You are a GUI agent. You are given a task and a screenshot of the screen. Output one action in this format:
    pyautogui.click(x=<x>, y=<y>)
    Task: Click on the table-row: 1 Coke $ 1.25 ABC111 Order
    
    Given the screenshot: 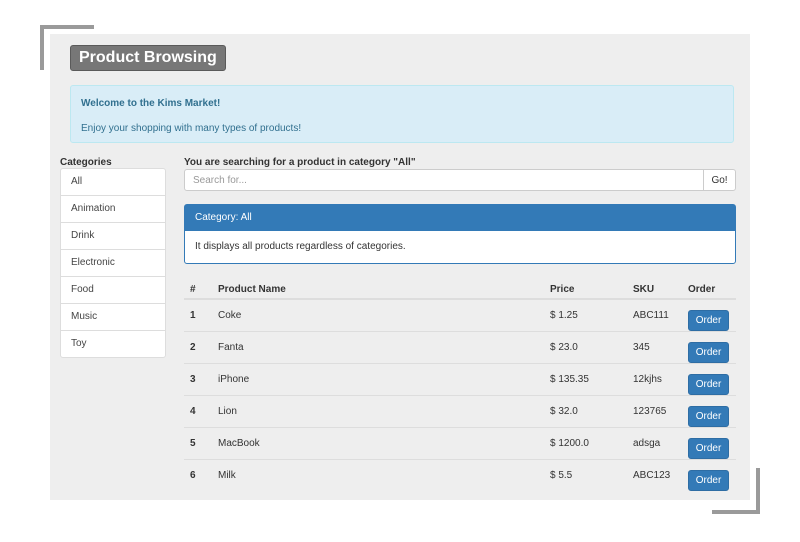 What is the action you would take?
    pyautogui.click(x=460, y=315)
    